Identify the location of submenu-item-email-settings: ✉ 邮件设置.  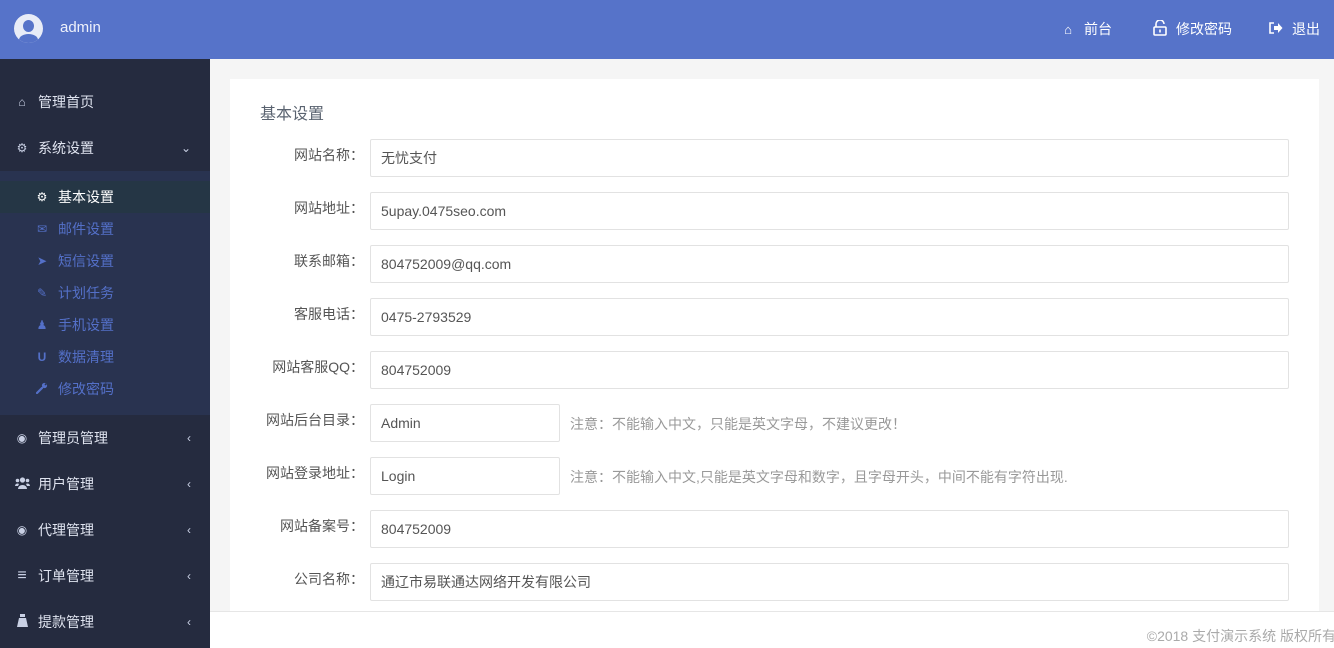
(105, 229).